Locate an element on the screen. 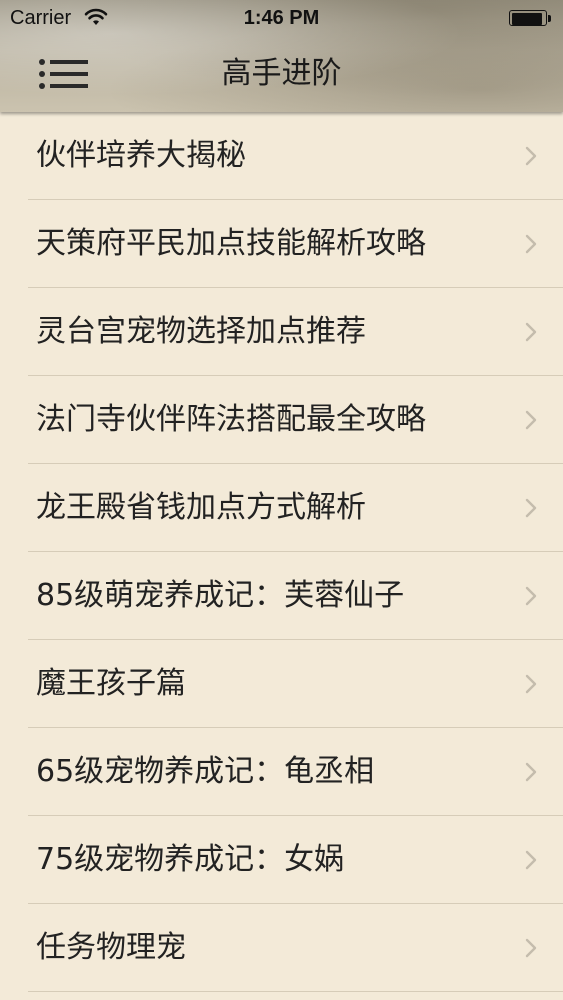 The width and height of the screenshot is (563, 1000). list-item-label: 龙王殿省钱加点方式解析 is located at coordinates (201, 507).